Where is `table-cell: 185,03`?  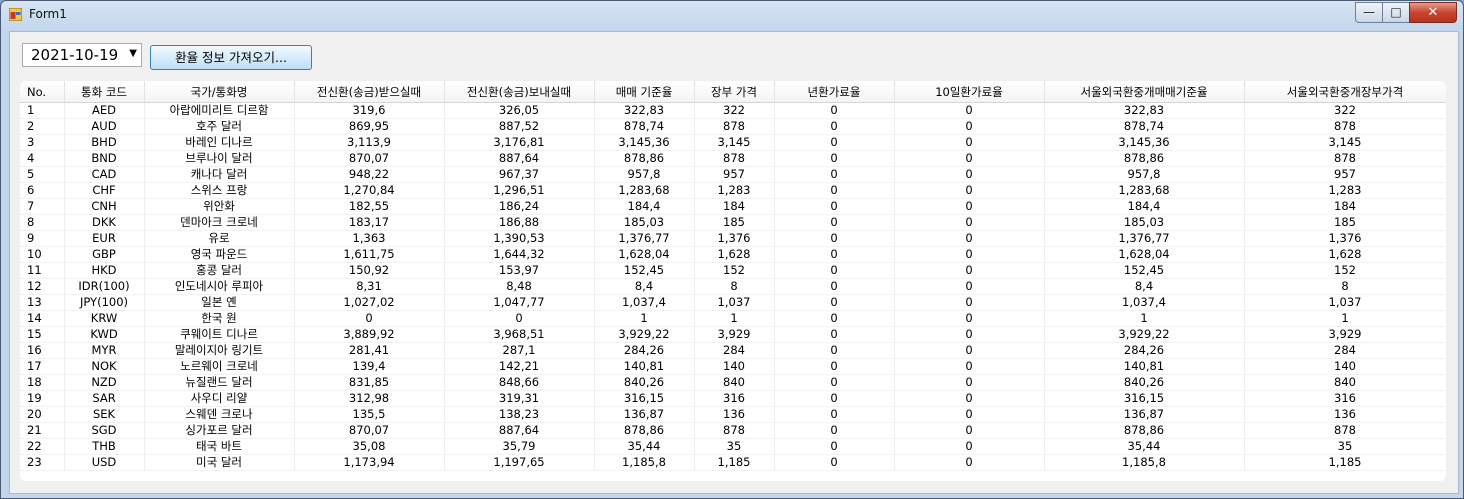 table-cell: 185,03 is located at coordinates (644, 222).